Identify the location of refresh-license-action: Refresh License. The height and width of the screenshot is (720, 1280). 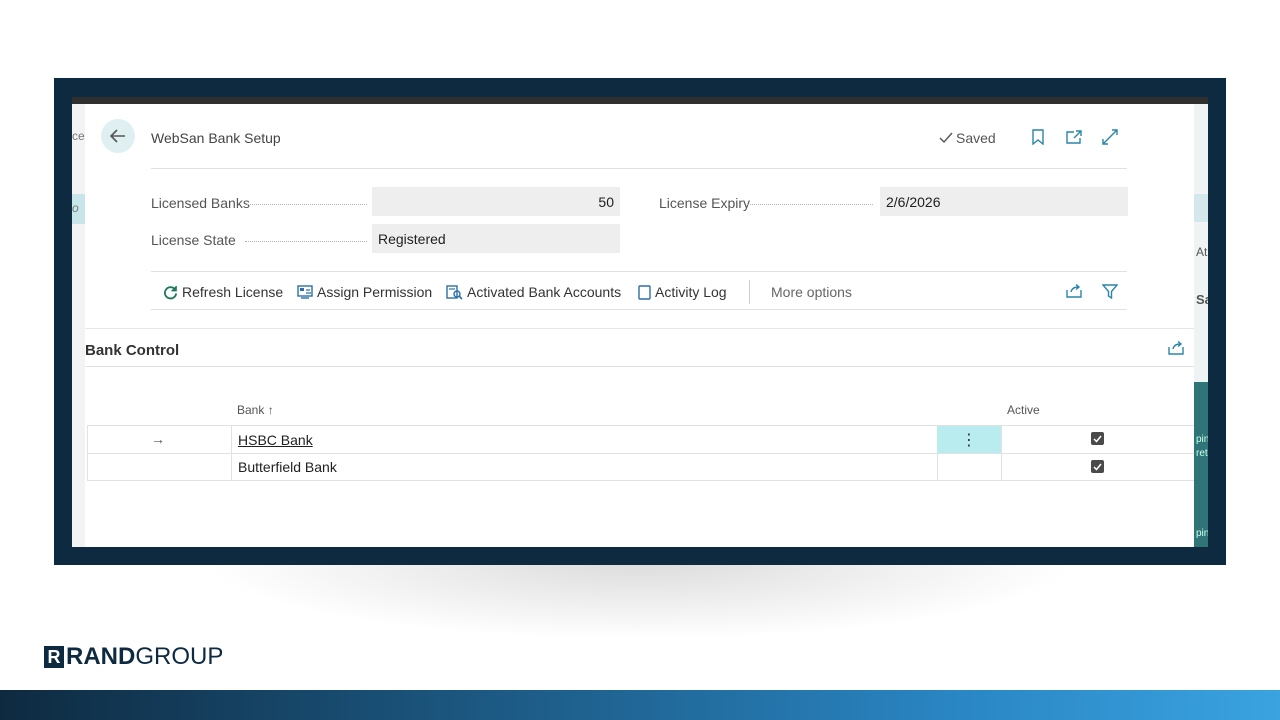
(223, 292).